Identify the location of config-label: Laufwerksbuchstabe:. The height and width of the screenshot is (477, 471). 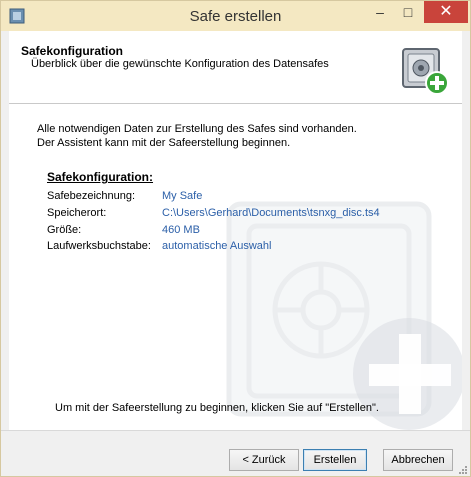
(99, 246).